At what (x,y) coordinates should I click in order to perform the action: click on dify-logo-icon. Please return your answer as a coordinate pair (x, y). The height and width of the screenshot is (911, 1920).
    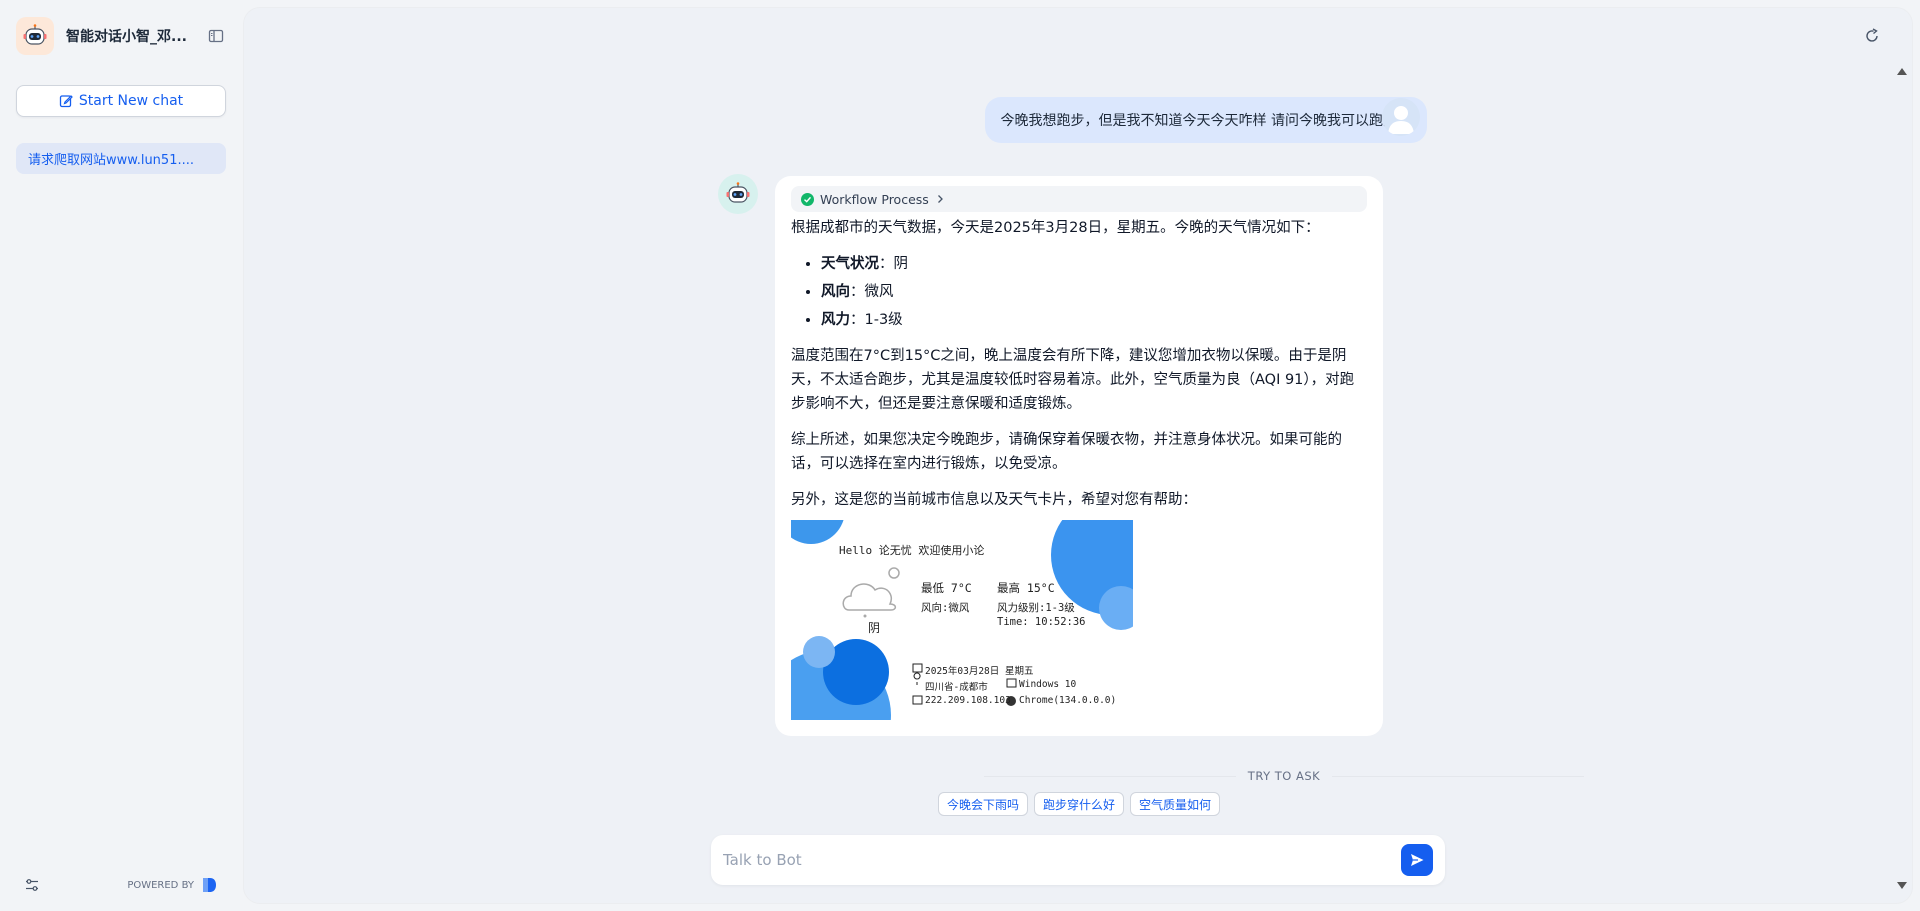
    Looking at the image, I should click on (209, 885).